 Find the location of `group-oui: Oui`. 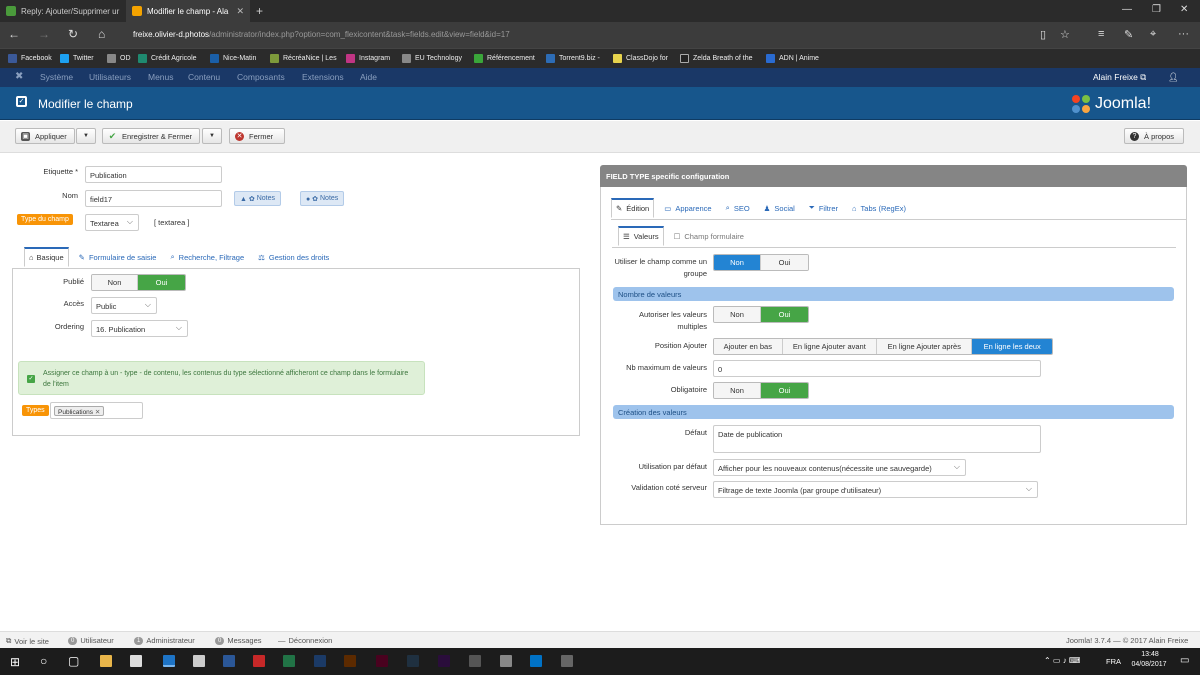

group-oui: Oui is located at coordinates (784, 262).